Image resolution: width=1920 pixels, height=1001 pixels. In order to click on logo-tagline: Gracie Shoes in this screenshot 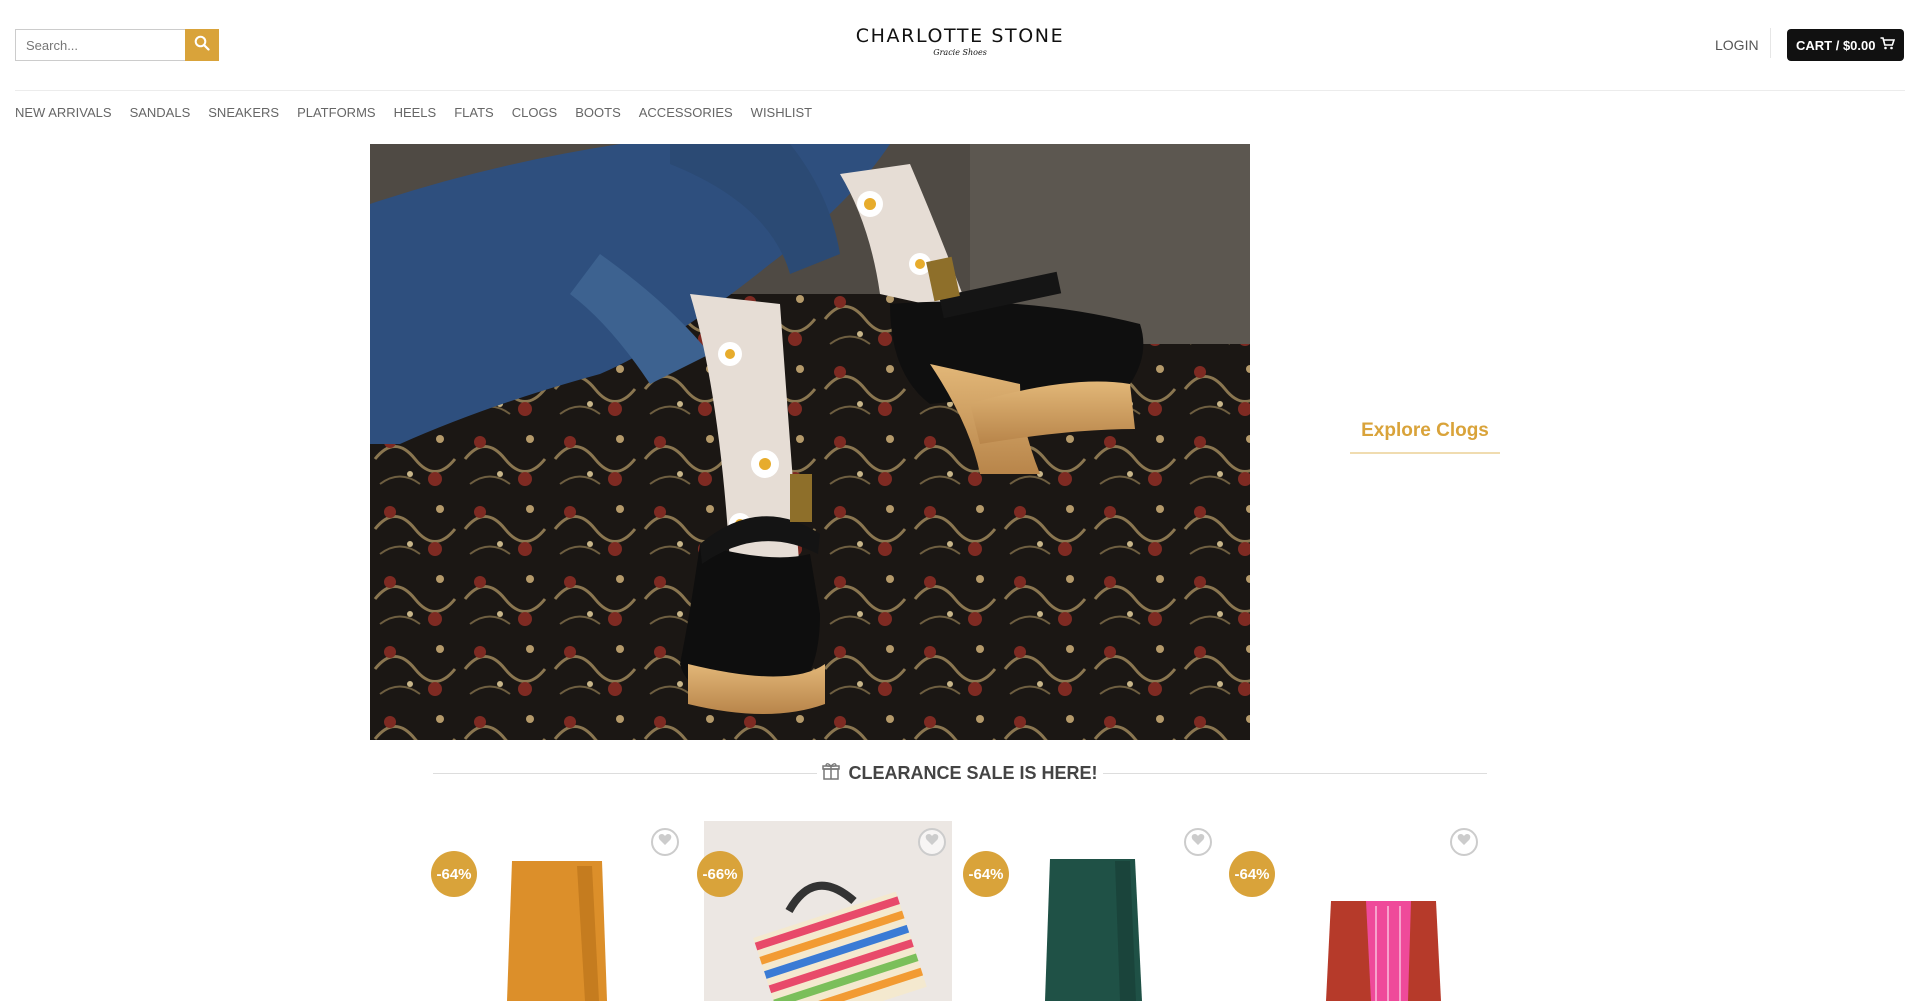, I will do `click(960, 52)`.